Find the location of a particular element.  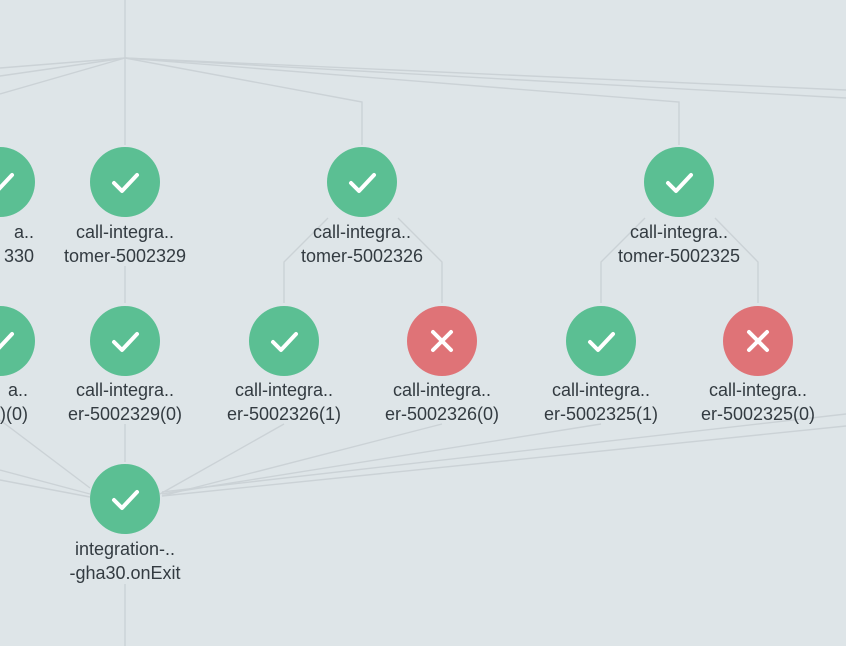

node-call-integration-5002330-child is located at coordinates (17, 341).